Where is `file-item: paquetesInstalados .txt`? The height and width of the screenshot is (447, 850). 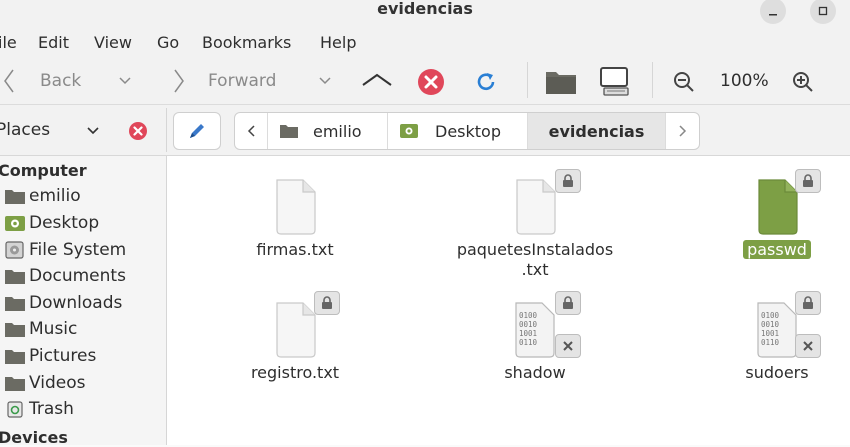
file-item: paquetesInstalados .txt is located at coordinates (535, 229).